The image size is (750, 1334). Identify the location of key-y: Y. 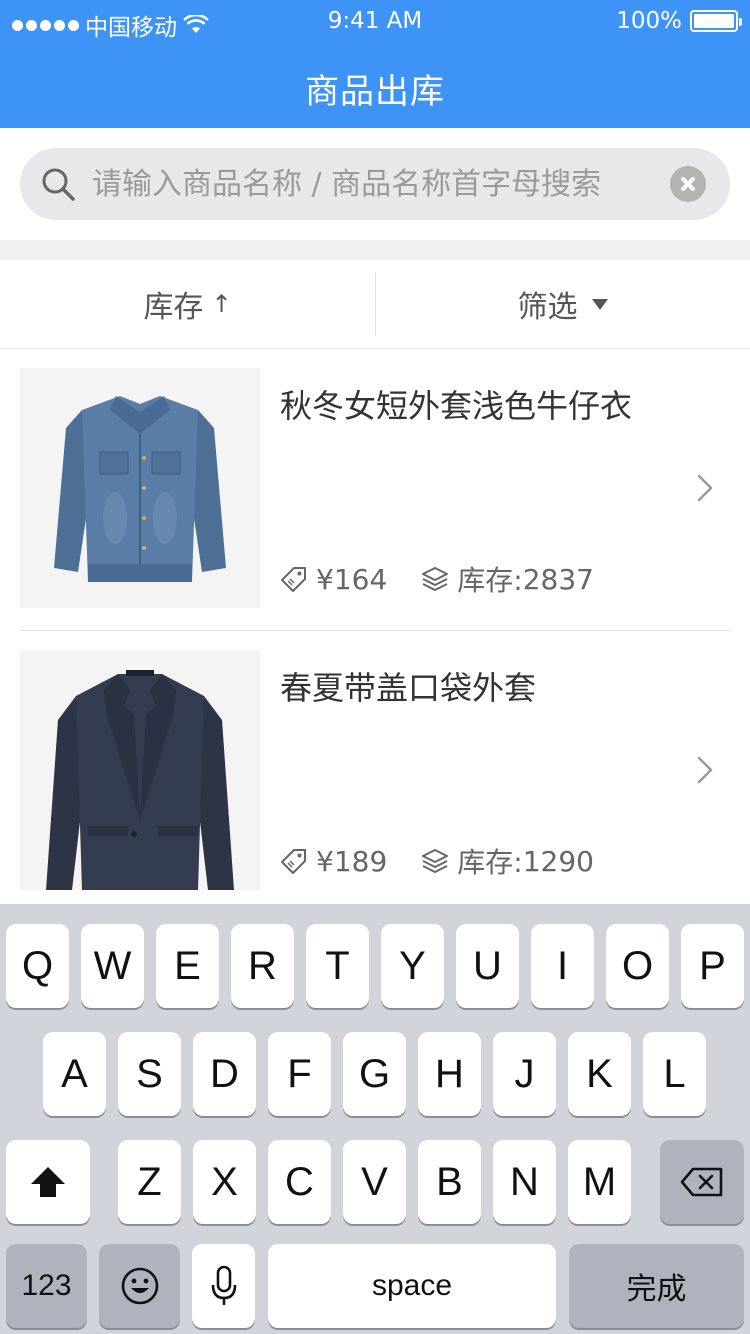
(412, 966).